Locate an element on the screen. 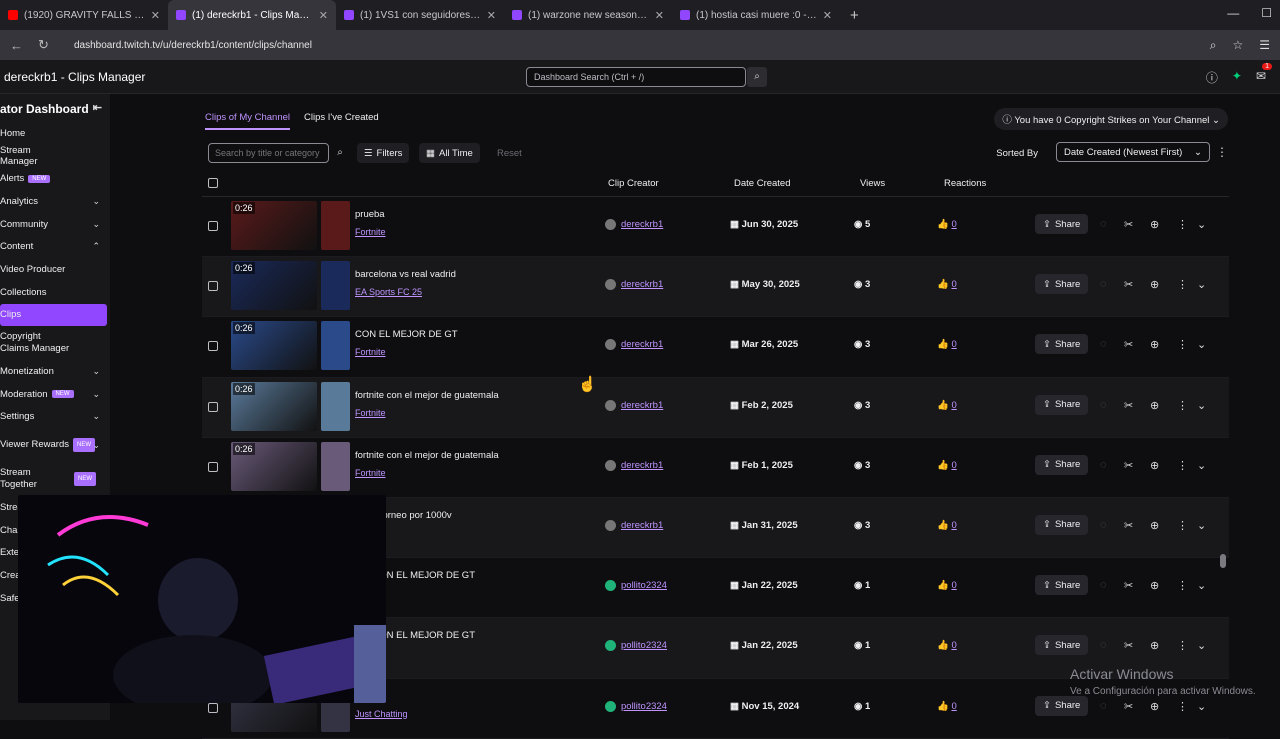 Image resolution: width=1280 pixels, height=739 pixels. all-time-button: ▦ All Time is located at coordinates (449, 153).